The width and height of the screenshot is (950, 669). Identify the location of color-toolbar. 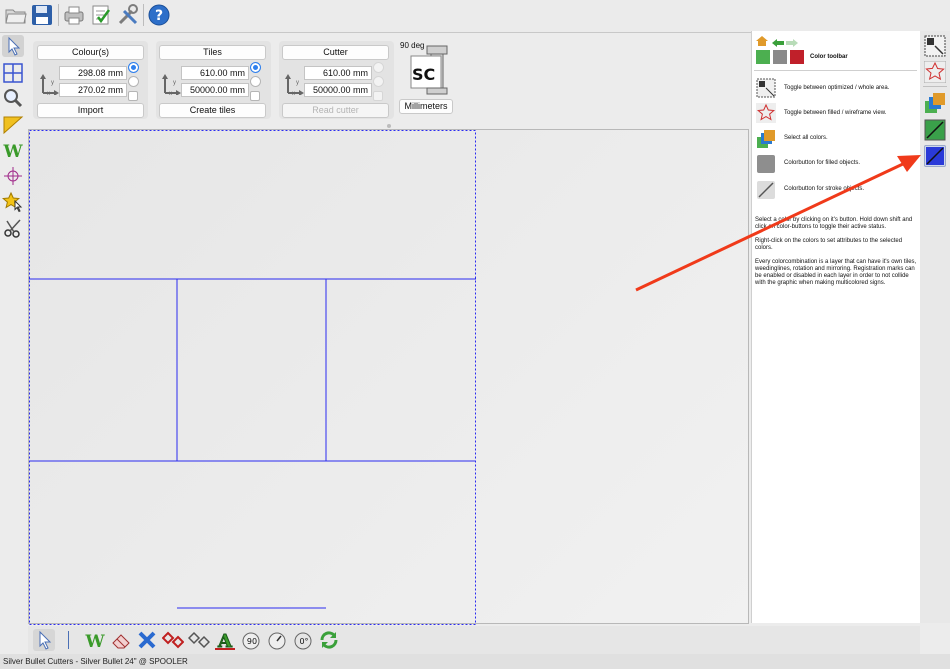
(935, 327).